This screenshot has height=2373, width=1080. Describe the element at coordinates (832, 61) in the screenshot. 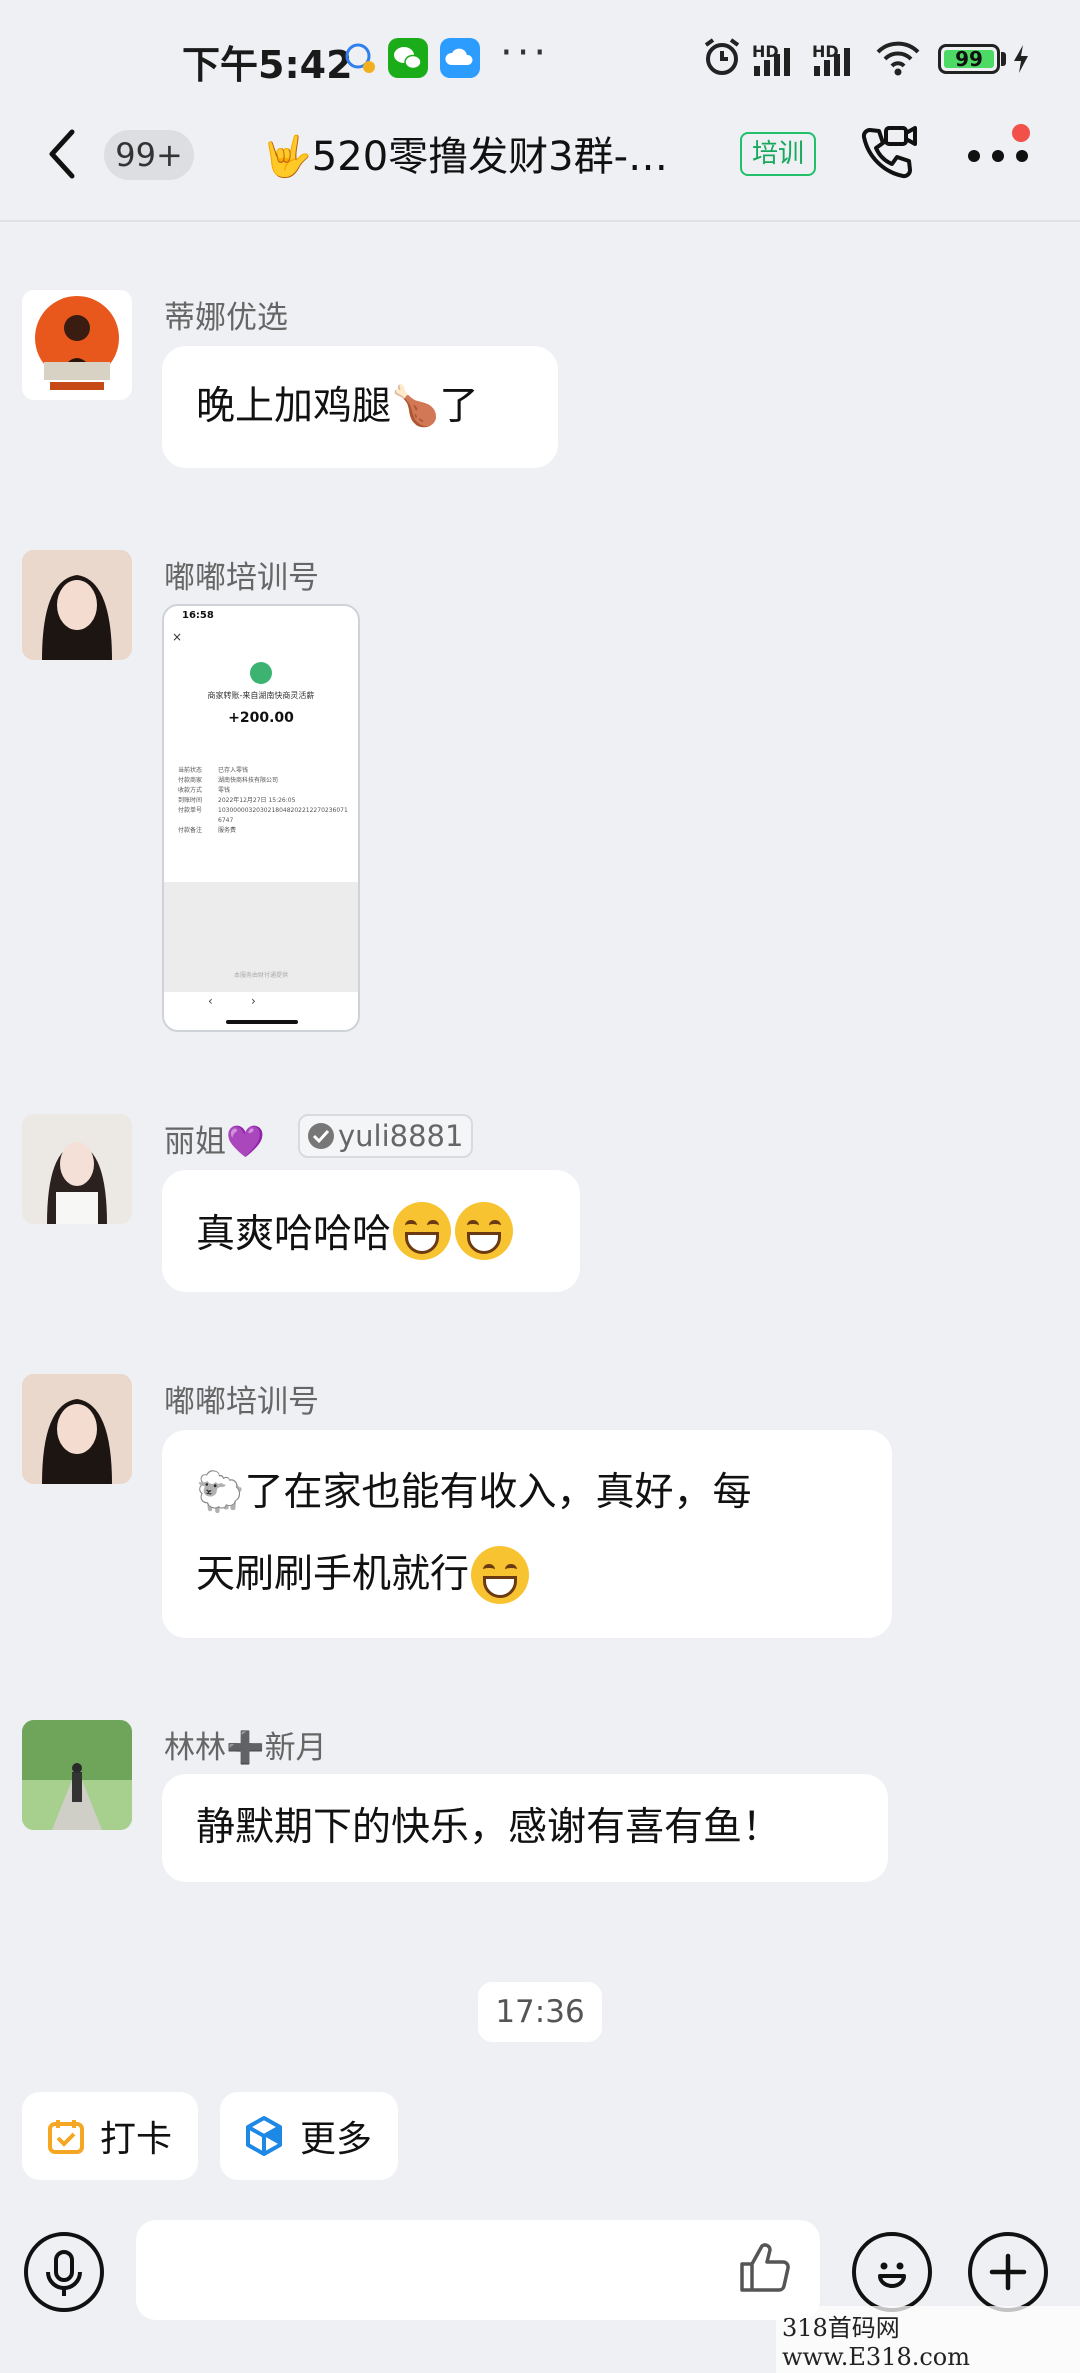

I see `signal-icon-b` at that location.